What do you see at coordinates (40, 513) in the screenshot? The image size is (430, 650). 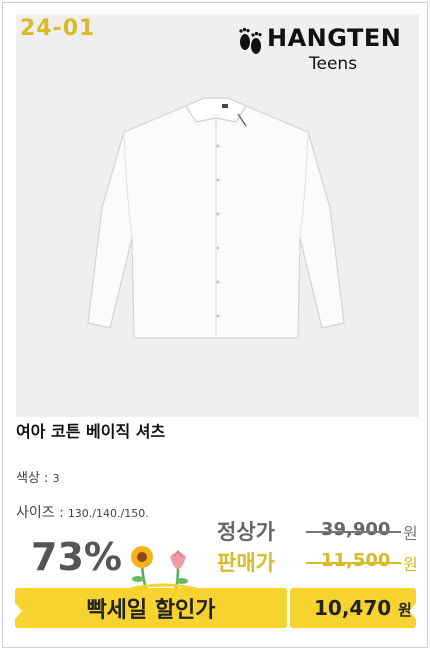 I see `size-label: 사이즈 :` at bounding box center [40, 513].